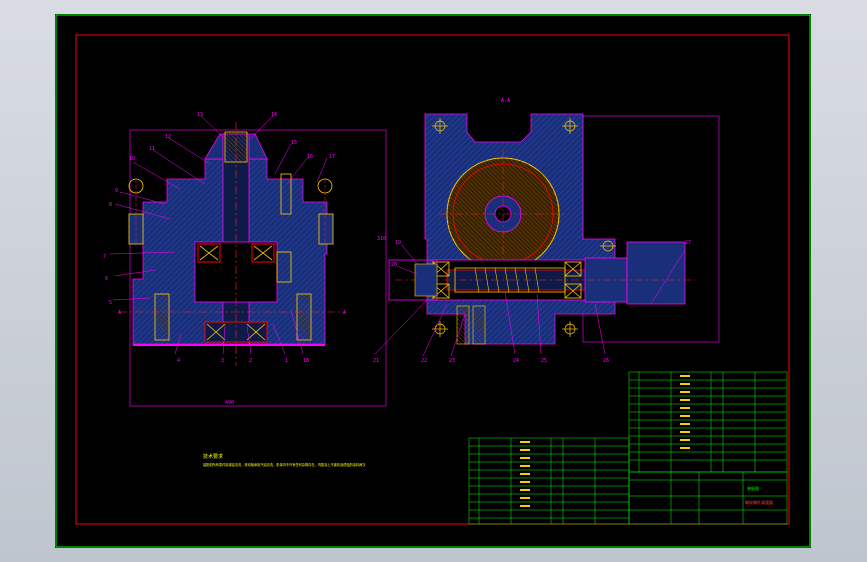 This screenshot has height=562, width=867. What do you see at coordinates (168, 137) in the screenshot?
I see `balloon-12: 12` at bounding box center [168, 137].